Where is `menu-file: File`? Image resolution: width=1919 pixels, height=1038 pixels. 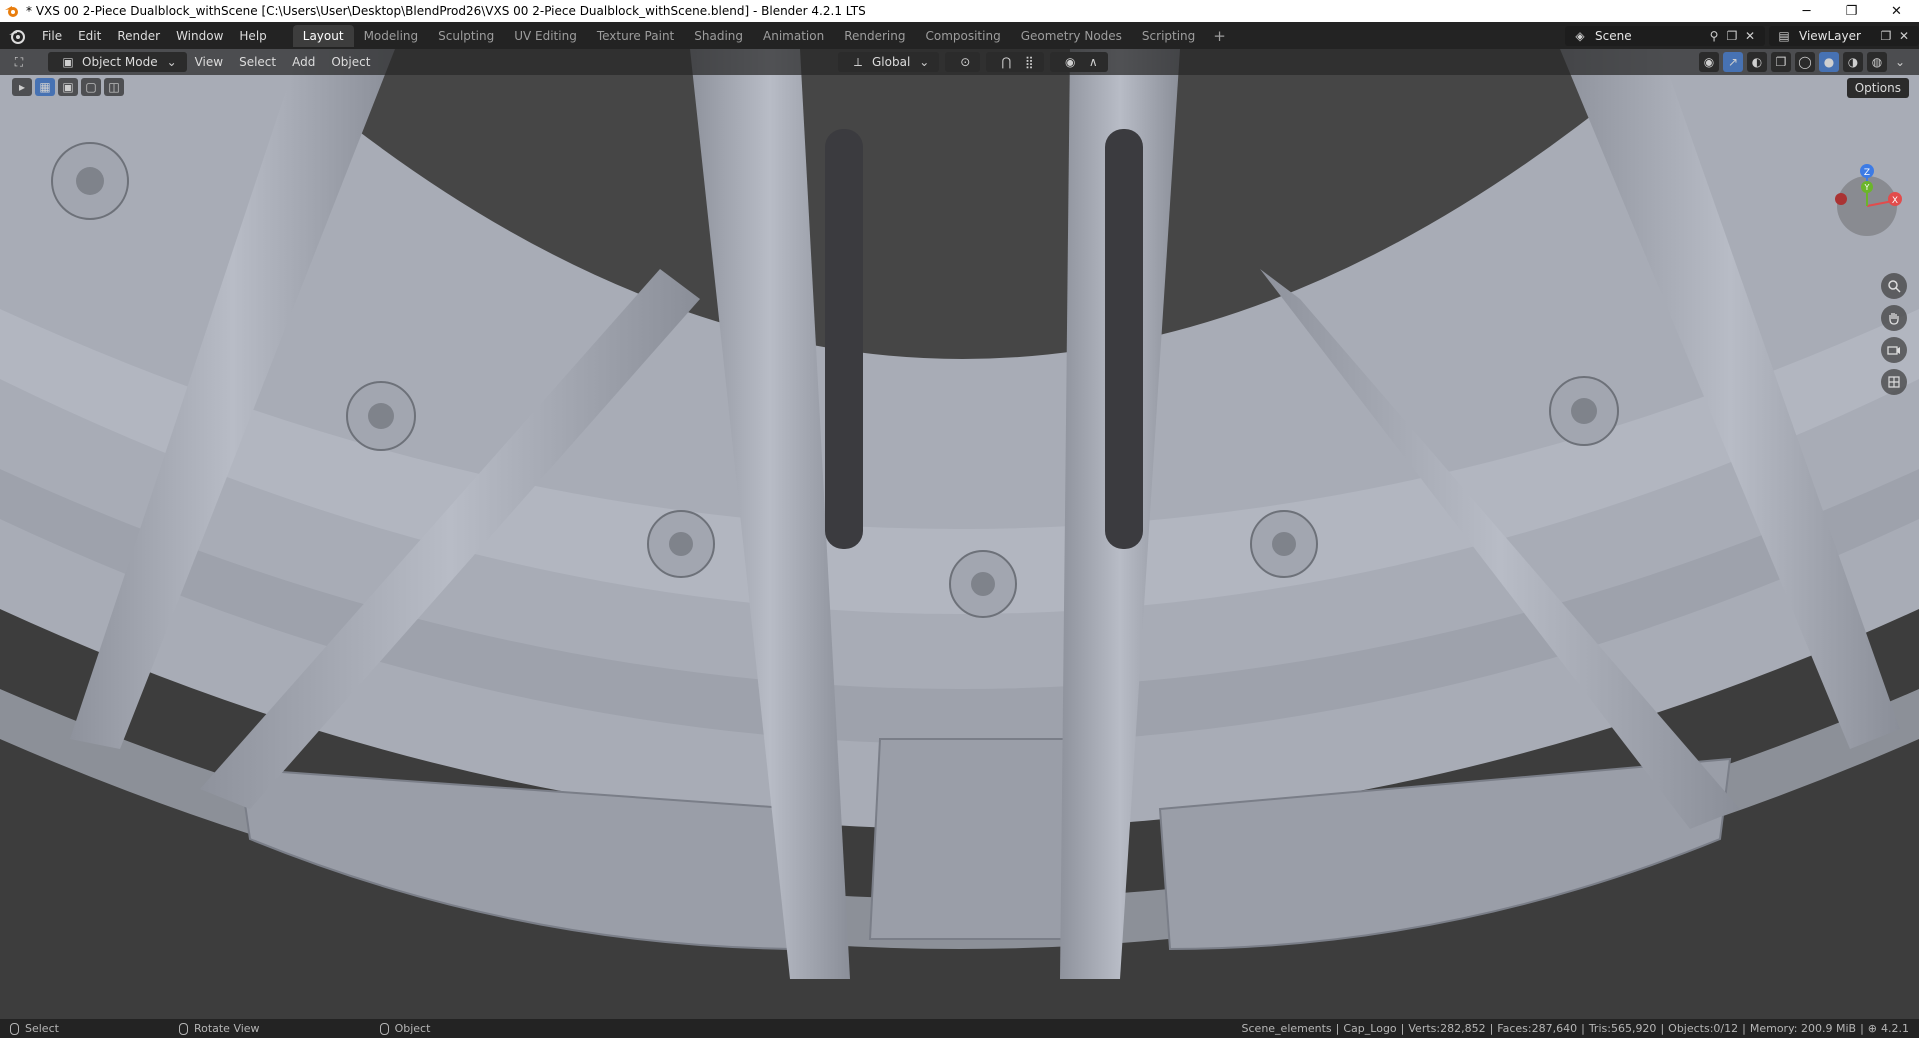 menu-file: File is located at coordinates (52, 36).